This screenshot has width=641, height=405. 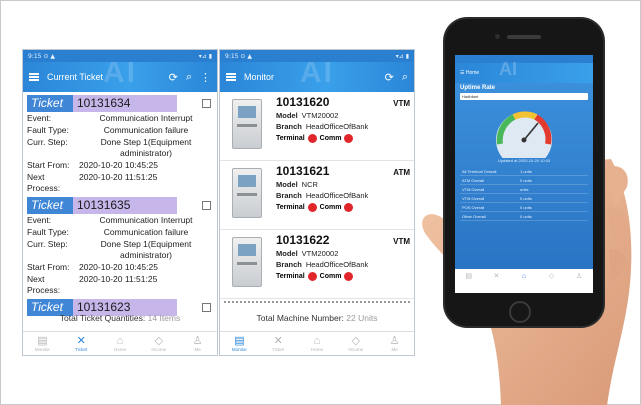 What do you see at coordinates (473, 207) in the screenshot?
I see `item-label: POS Overall` at bounding box center [473, 207].